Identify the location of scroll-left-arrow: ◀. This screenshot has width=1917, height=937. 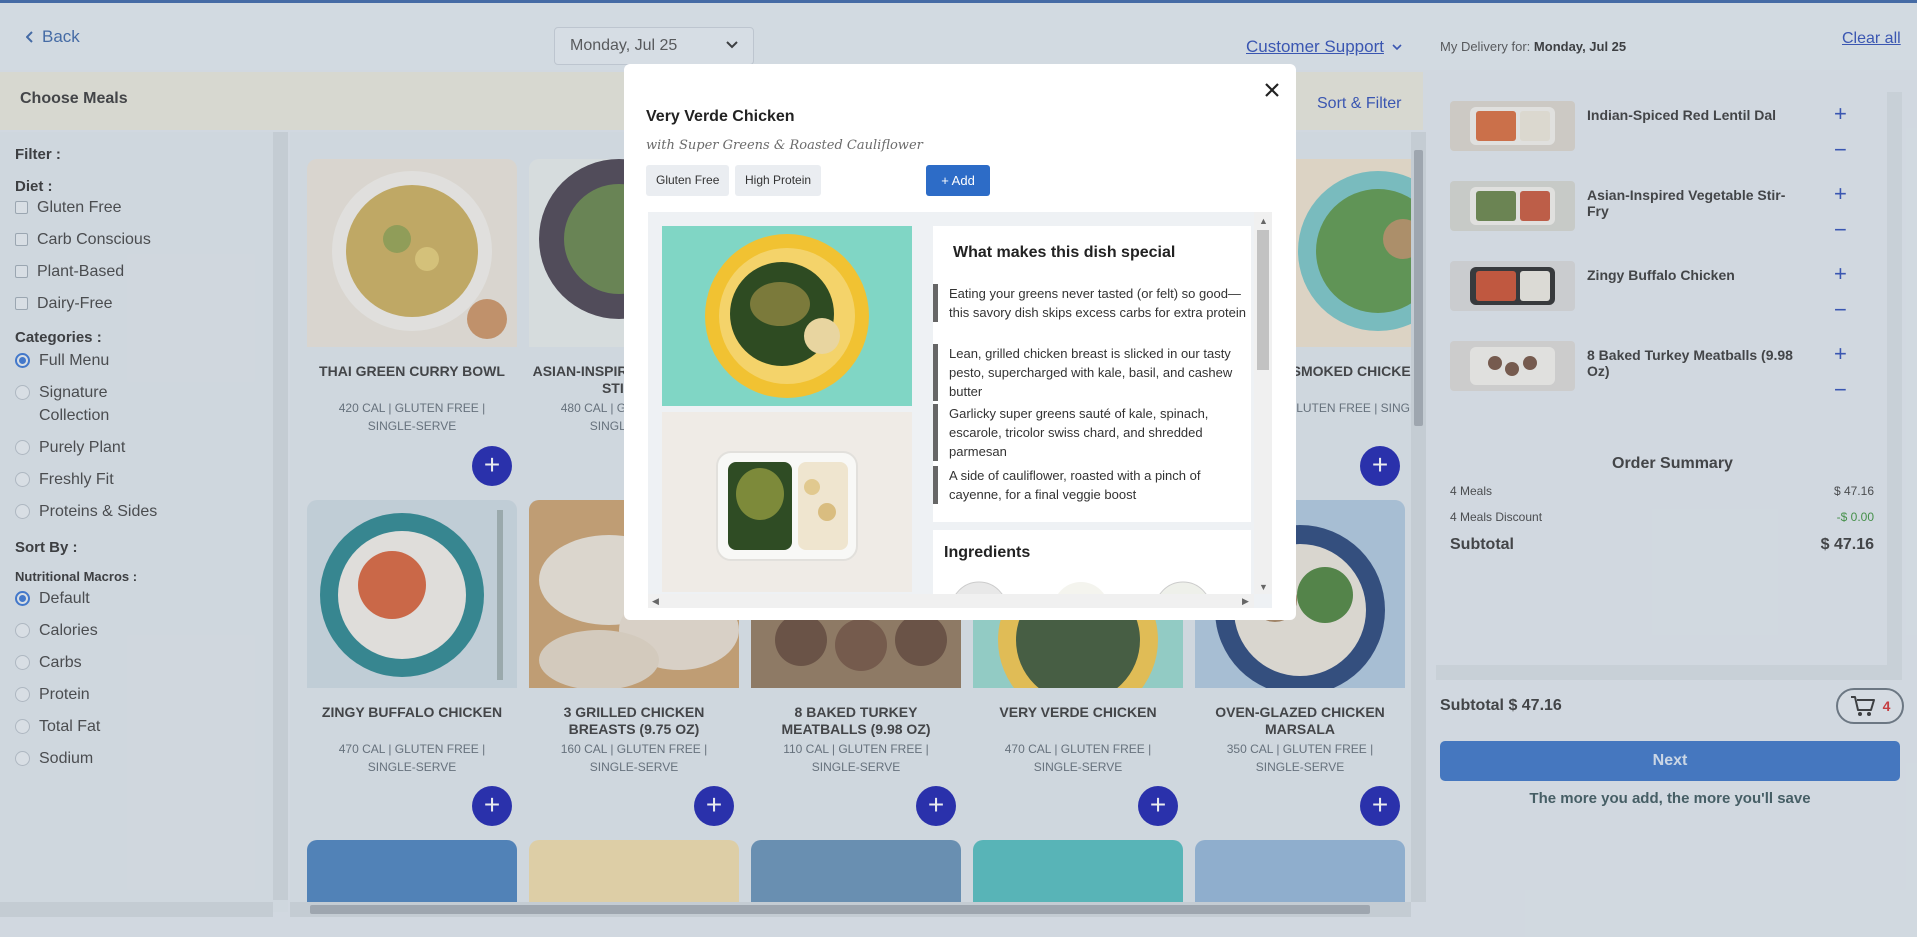
(655, 601).